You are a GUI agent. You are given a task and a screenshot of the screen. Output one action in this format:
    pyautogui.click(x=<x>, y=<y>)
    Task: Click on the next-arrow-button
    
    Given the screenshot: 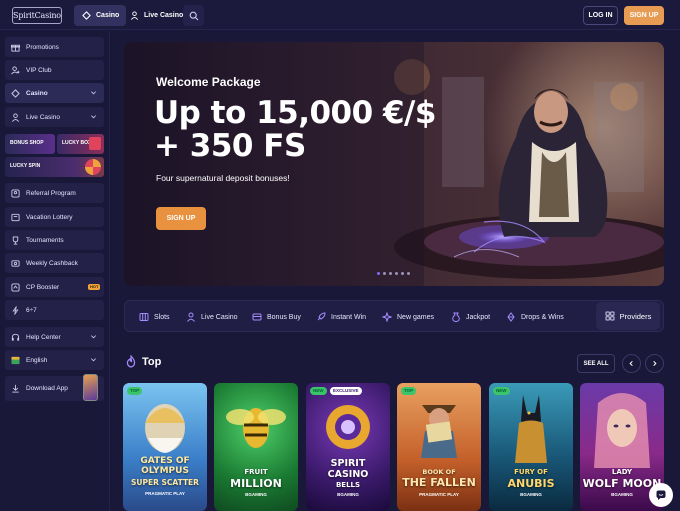 What is the action you would take?
    pyautogui.click(x=654, y=363)
    